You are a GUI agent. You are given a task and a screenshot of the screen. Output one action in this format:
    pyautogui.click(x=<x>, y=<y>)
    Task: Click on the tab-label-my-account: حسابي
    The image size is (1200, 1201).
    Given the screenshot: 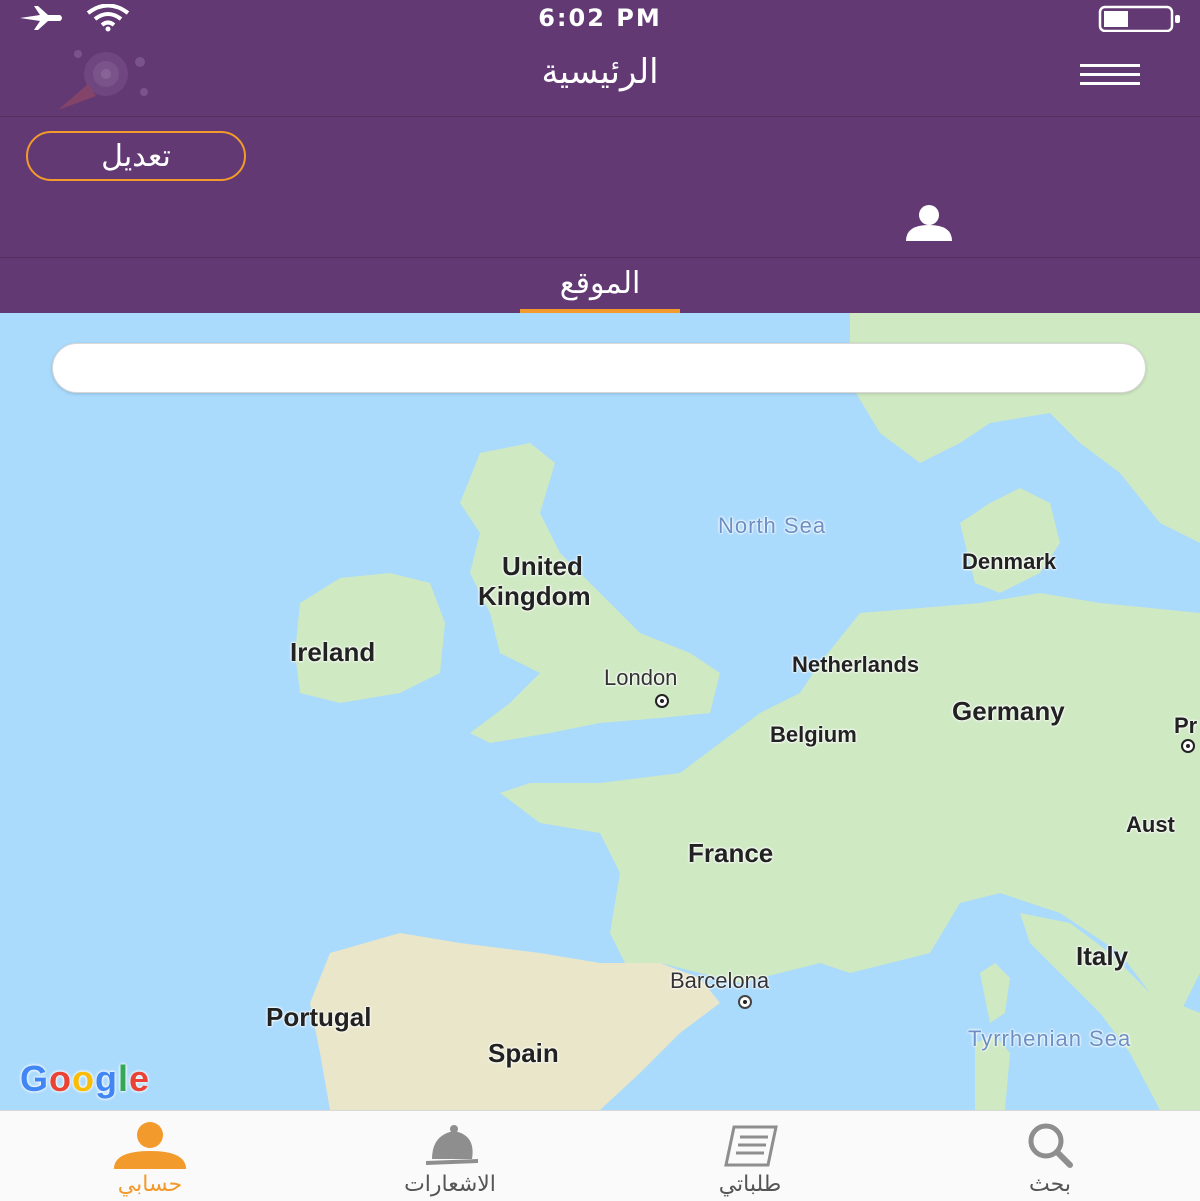 What is the action you would take?
    pyautogui.click(x=150, y=1184)
    